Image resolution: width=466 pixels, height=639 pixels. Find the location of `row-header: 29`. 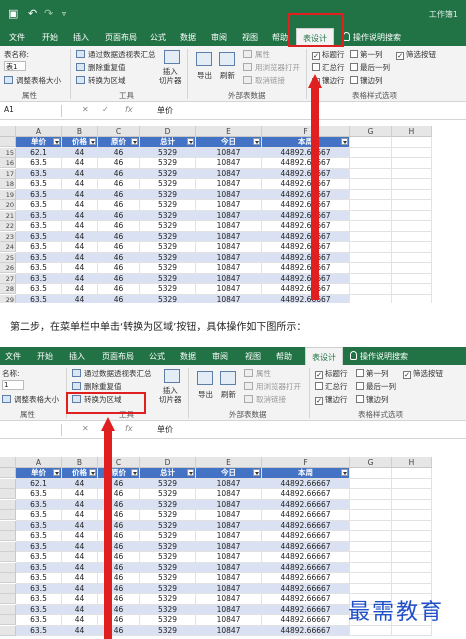

row-header: 29 is located at coordinates (8, 298).